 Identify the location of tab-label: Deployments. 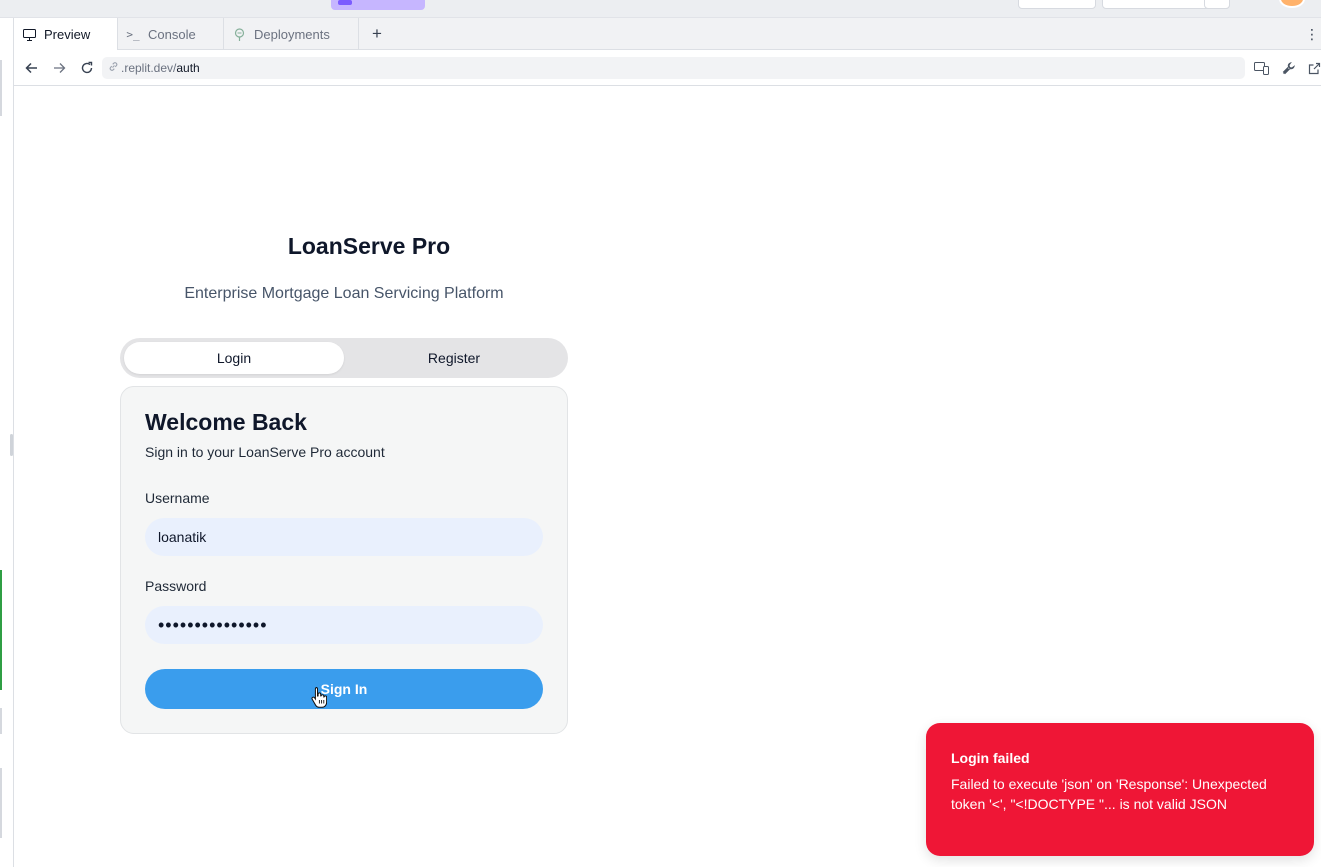
(292, 34).